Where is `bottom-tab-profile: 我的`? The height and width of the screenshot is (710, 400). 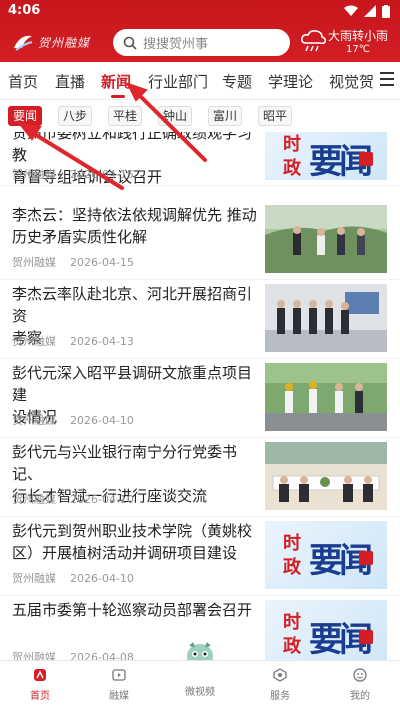
bottom-tab-profile: 我的 is located at coordinates (360, 684).